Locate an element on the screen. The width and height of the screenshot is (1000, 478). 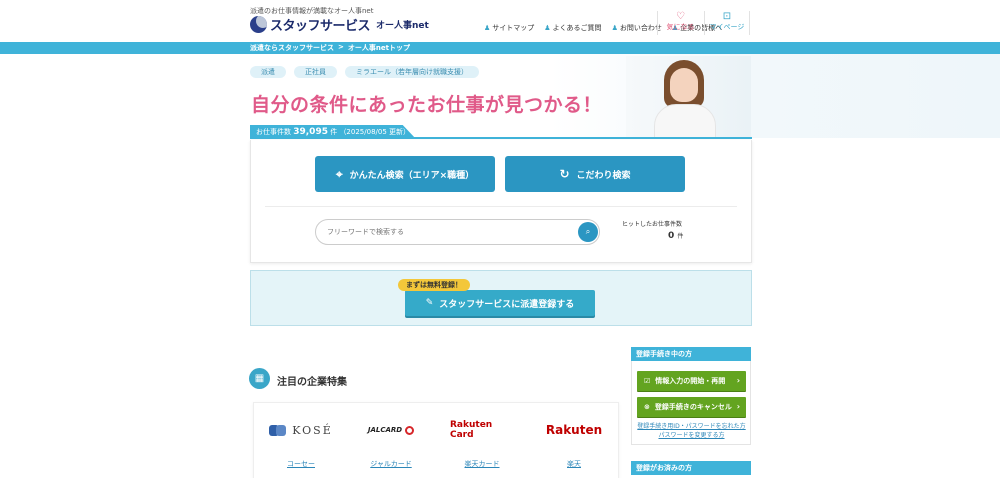
nav-faq: ♟ よくあるご質問 is located at coordinates (572, 28).